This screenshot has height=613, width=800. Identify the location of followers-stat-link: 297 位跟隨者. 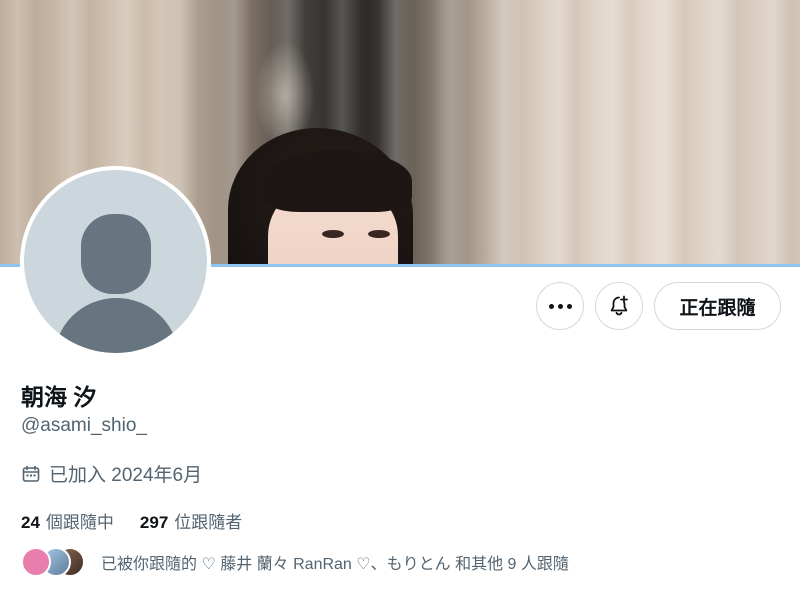
(191, 520).